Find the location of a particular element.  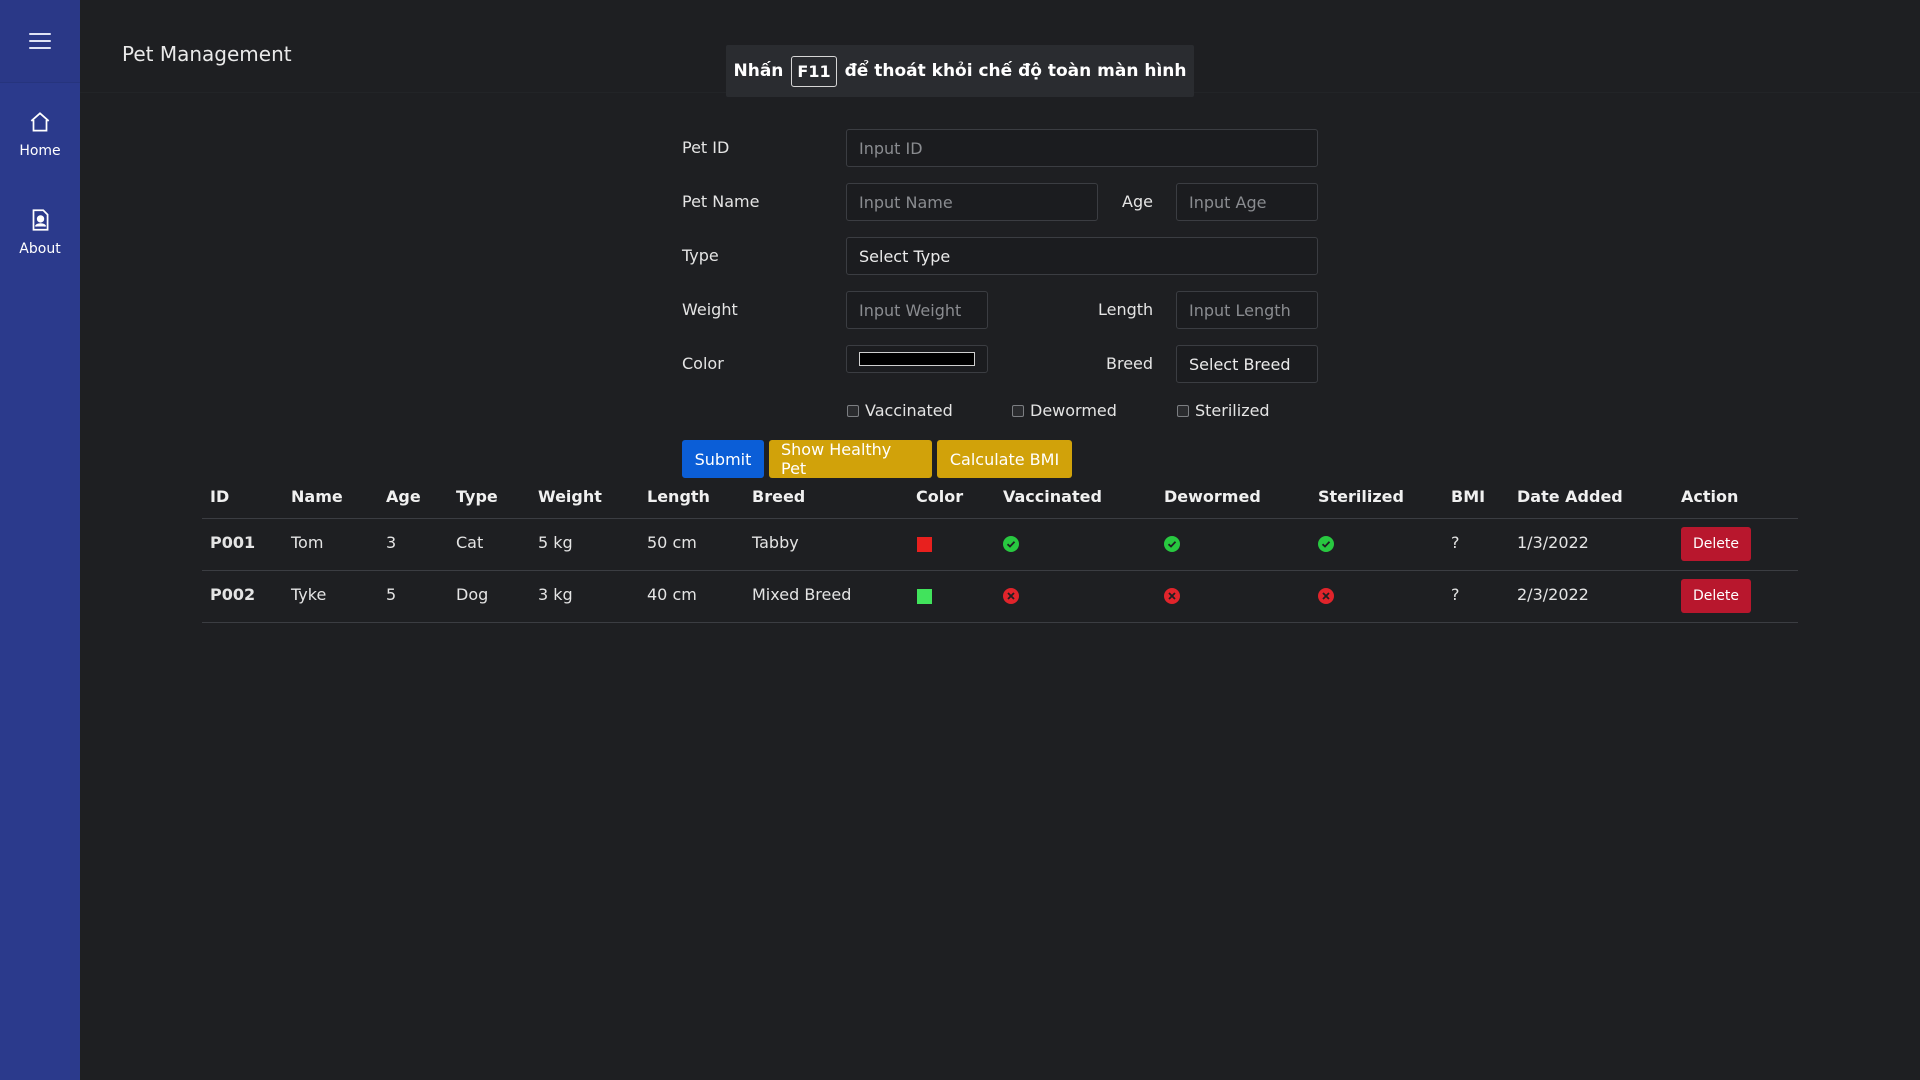

sterilized-checkbox is located at coordinates (1183, 410).